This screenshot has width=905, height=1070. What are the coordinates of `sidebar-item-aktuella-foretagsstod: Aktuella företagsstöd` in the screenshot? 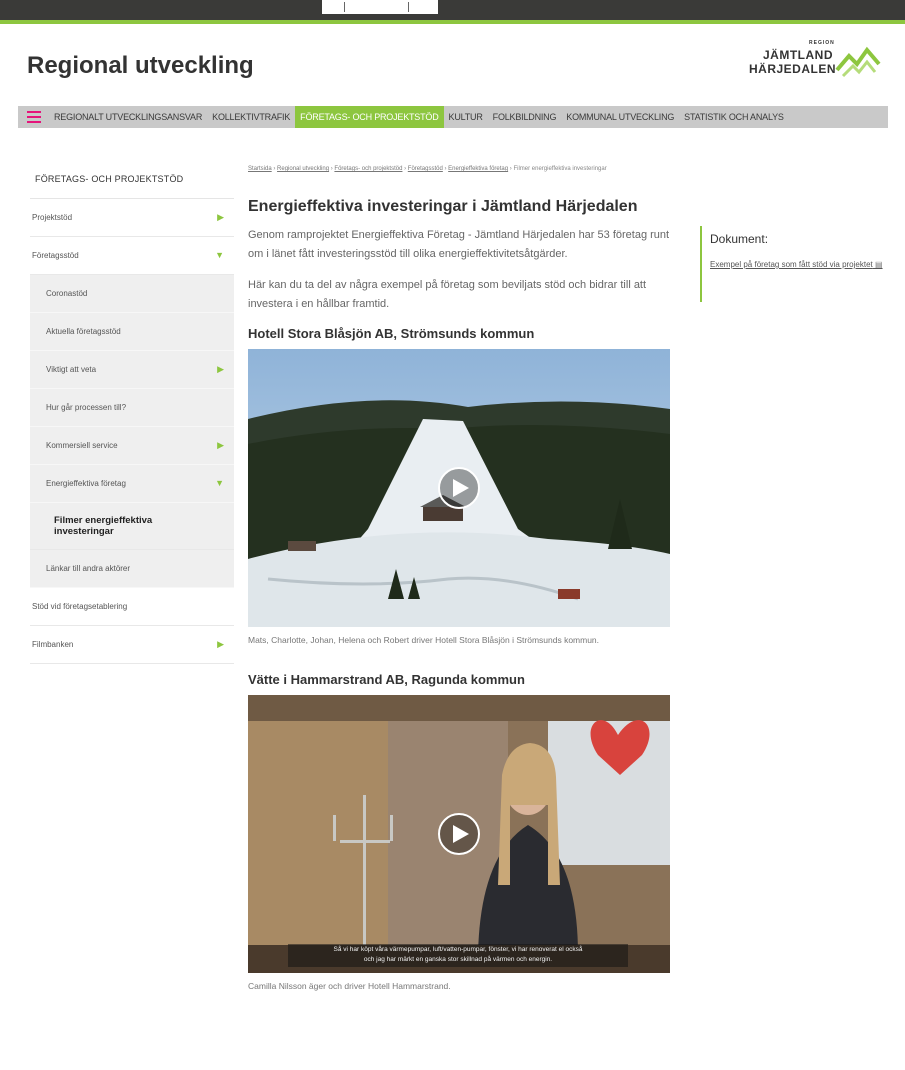 It's located at (132, 332).